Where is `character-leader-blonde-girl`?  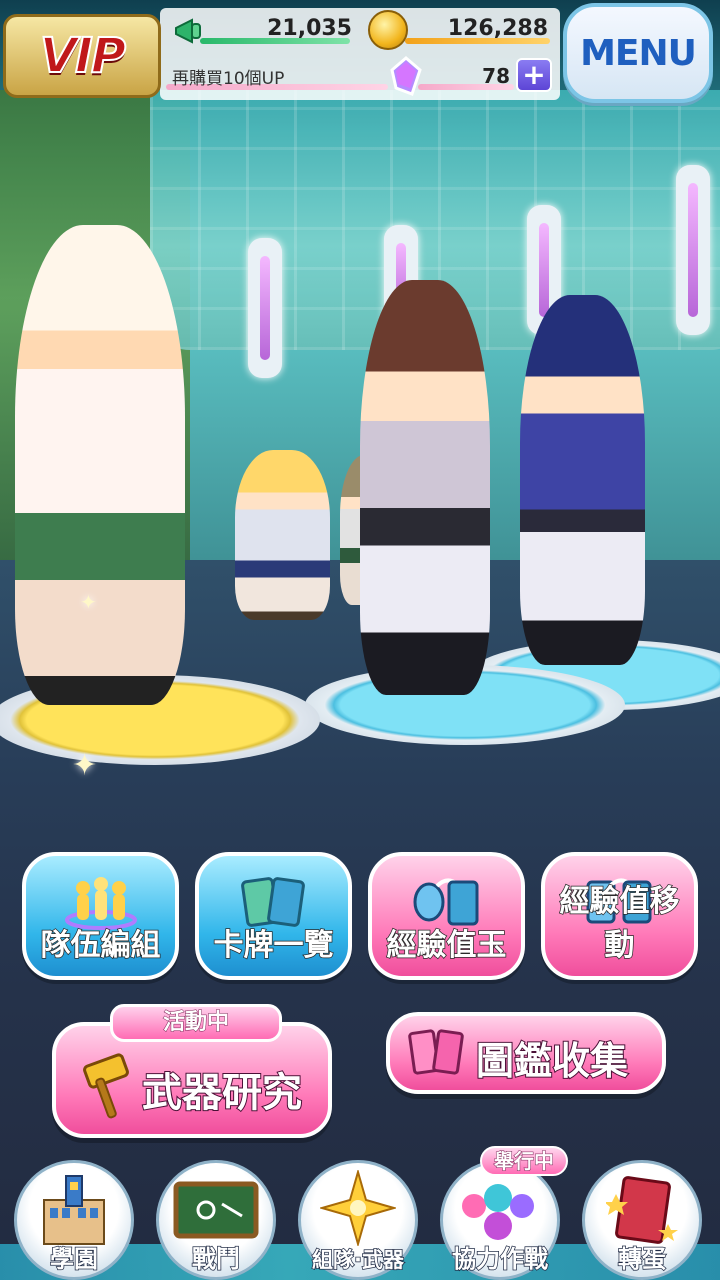 character-leader-blonde-girl is located at coordinates (100, 465).